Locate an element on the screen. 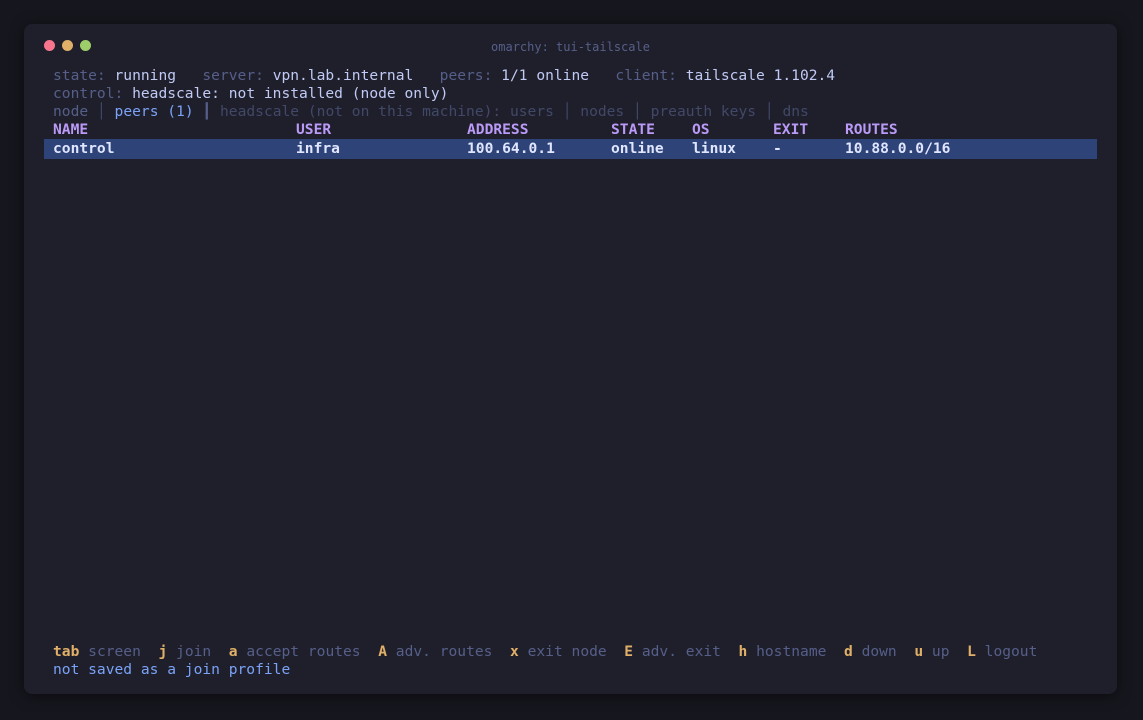  column-header-address: ADDRESS is located at coordinates (498, 129).